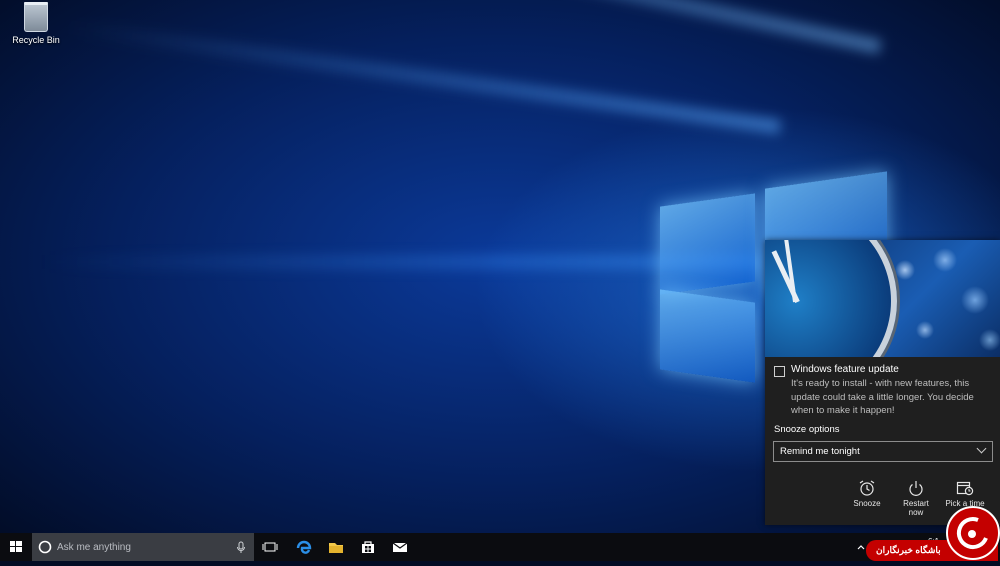  I want to click on notification-hero-image, so click(882, 298).